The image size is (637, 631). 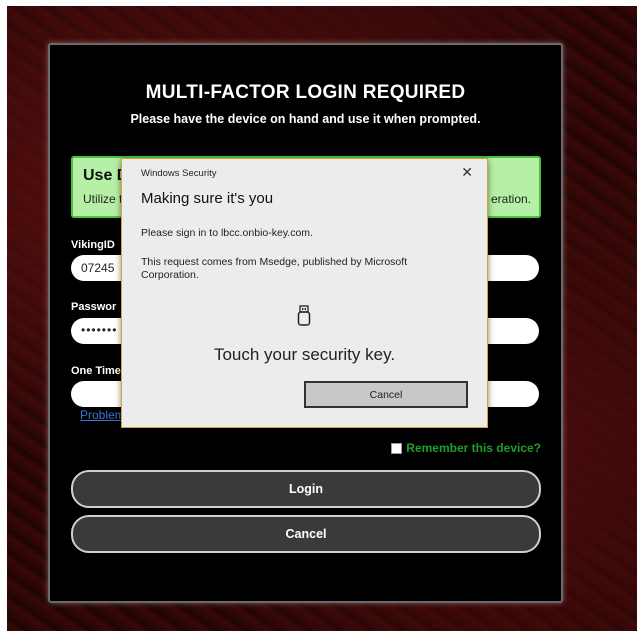 I want to click on usb-security-key-icon, so click(x=304, y=315).